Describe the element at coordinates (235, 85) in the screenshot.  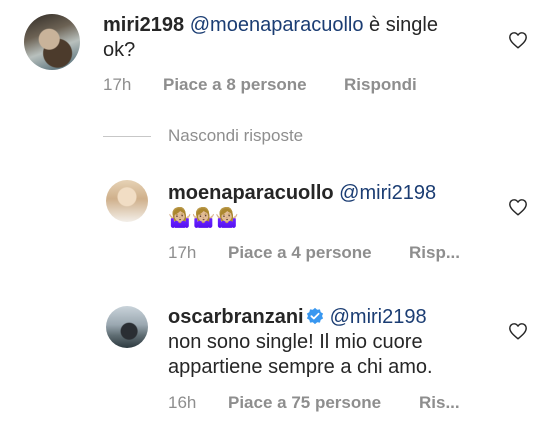
I see `likes-link: Piace a 8 persone` at that location.